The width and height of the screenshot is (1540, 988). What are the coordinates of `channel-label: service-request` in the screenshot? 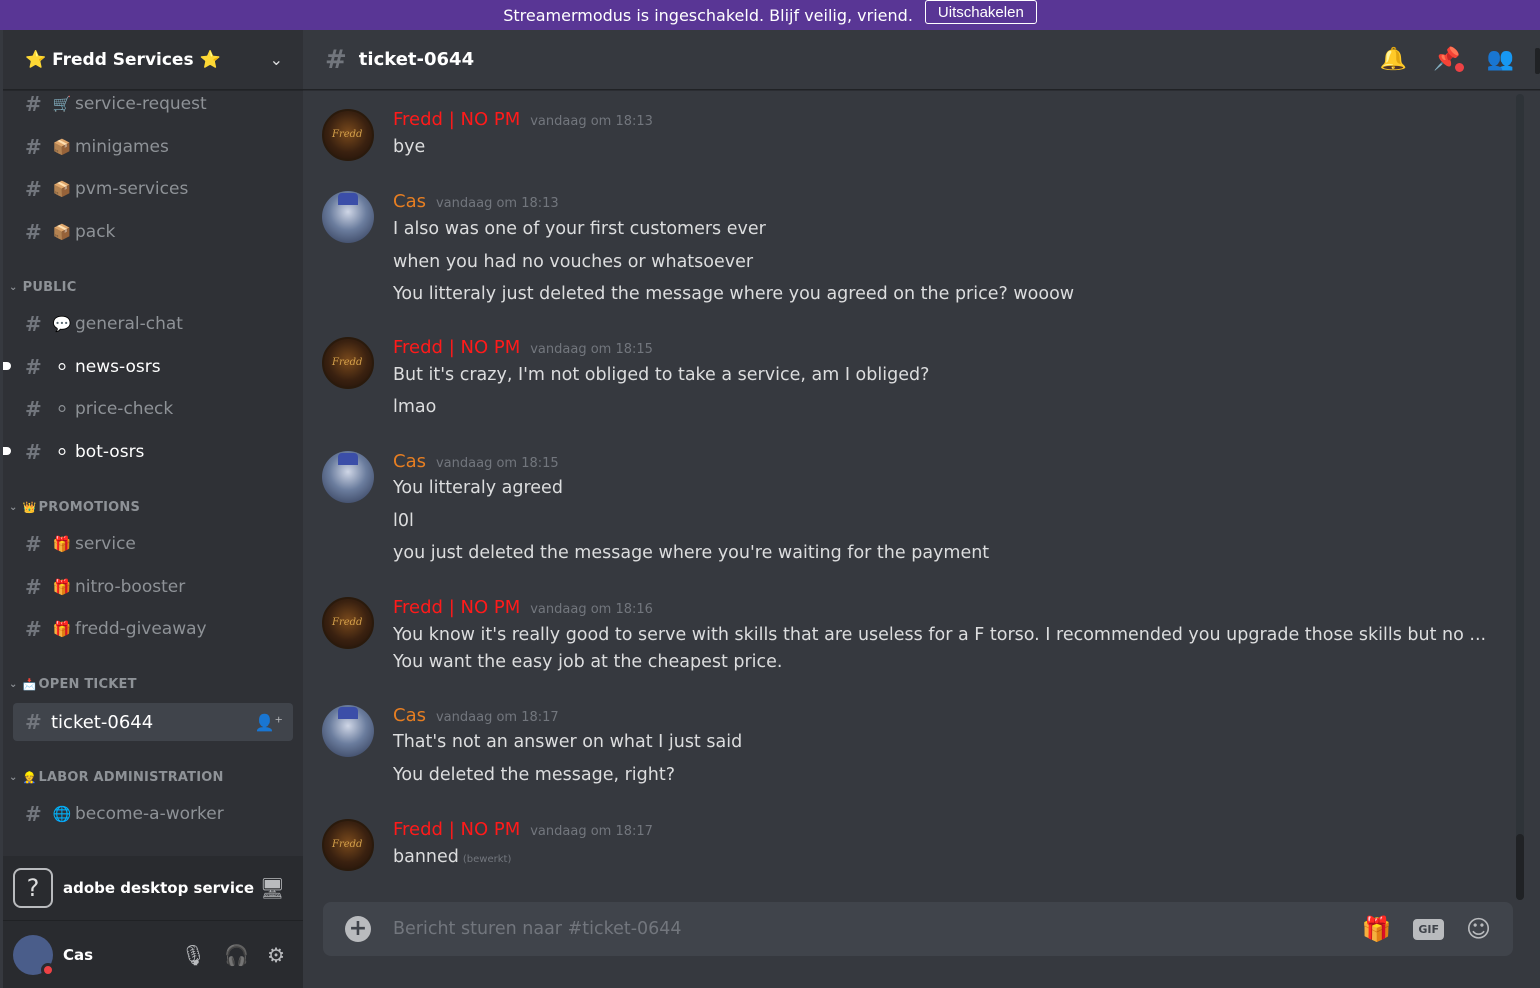 It's located at (141, 104).